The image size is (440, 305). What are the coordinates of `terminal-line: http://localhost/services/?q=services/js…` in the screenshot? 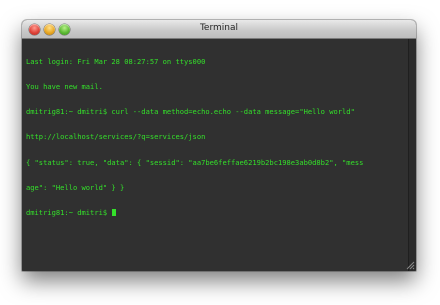 It's located at (116, 137).